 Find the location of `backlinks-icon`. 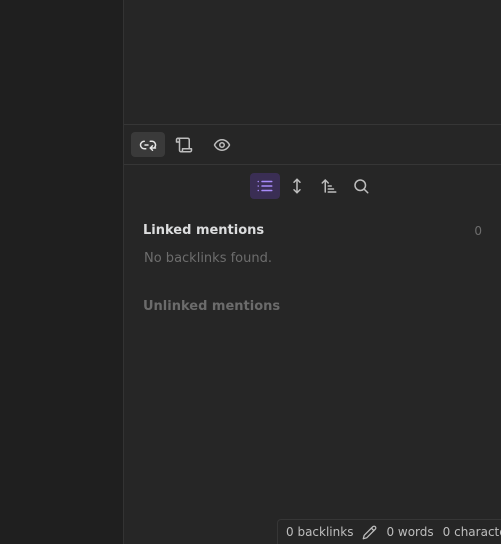

backlinks-icon is located at coordinates (148, 145).